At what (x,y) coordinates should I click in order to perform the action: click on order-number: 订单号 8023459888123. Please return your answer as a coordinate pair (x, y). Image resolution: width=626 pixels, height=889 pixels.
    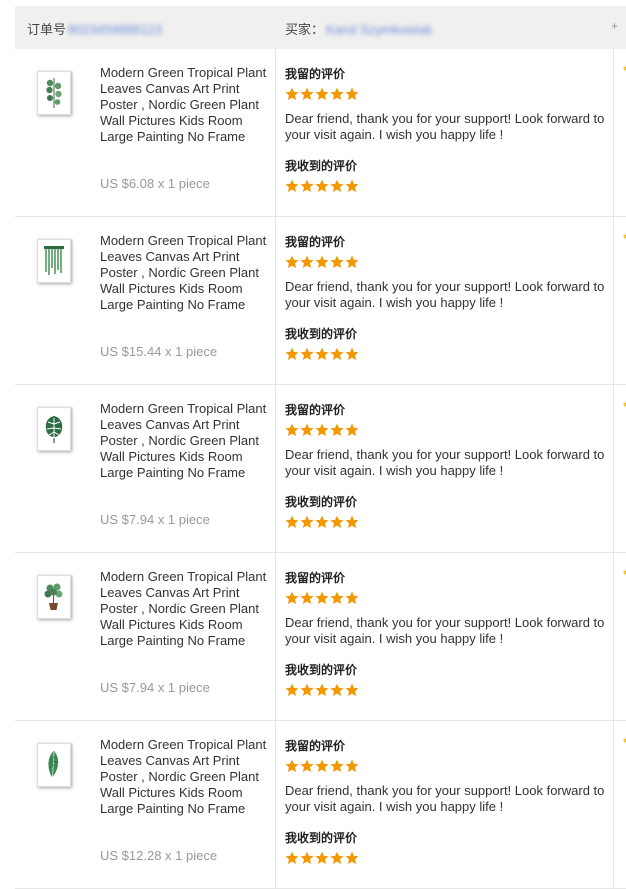
    Looking at the image, I should click on (94, 28).